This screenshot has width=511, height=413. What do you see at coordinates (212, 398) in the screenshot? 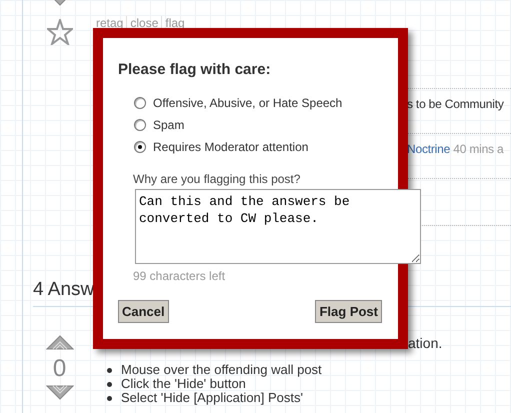
I see `list-item: Select 'Hide [Application] Posts'` at bounding box center [212, 398].